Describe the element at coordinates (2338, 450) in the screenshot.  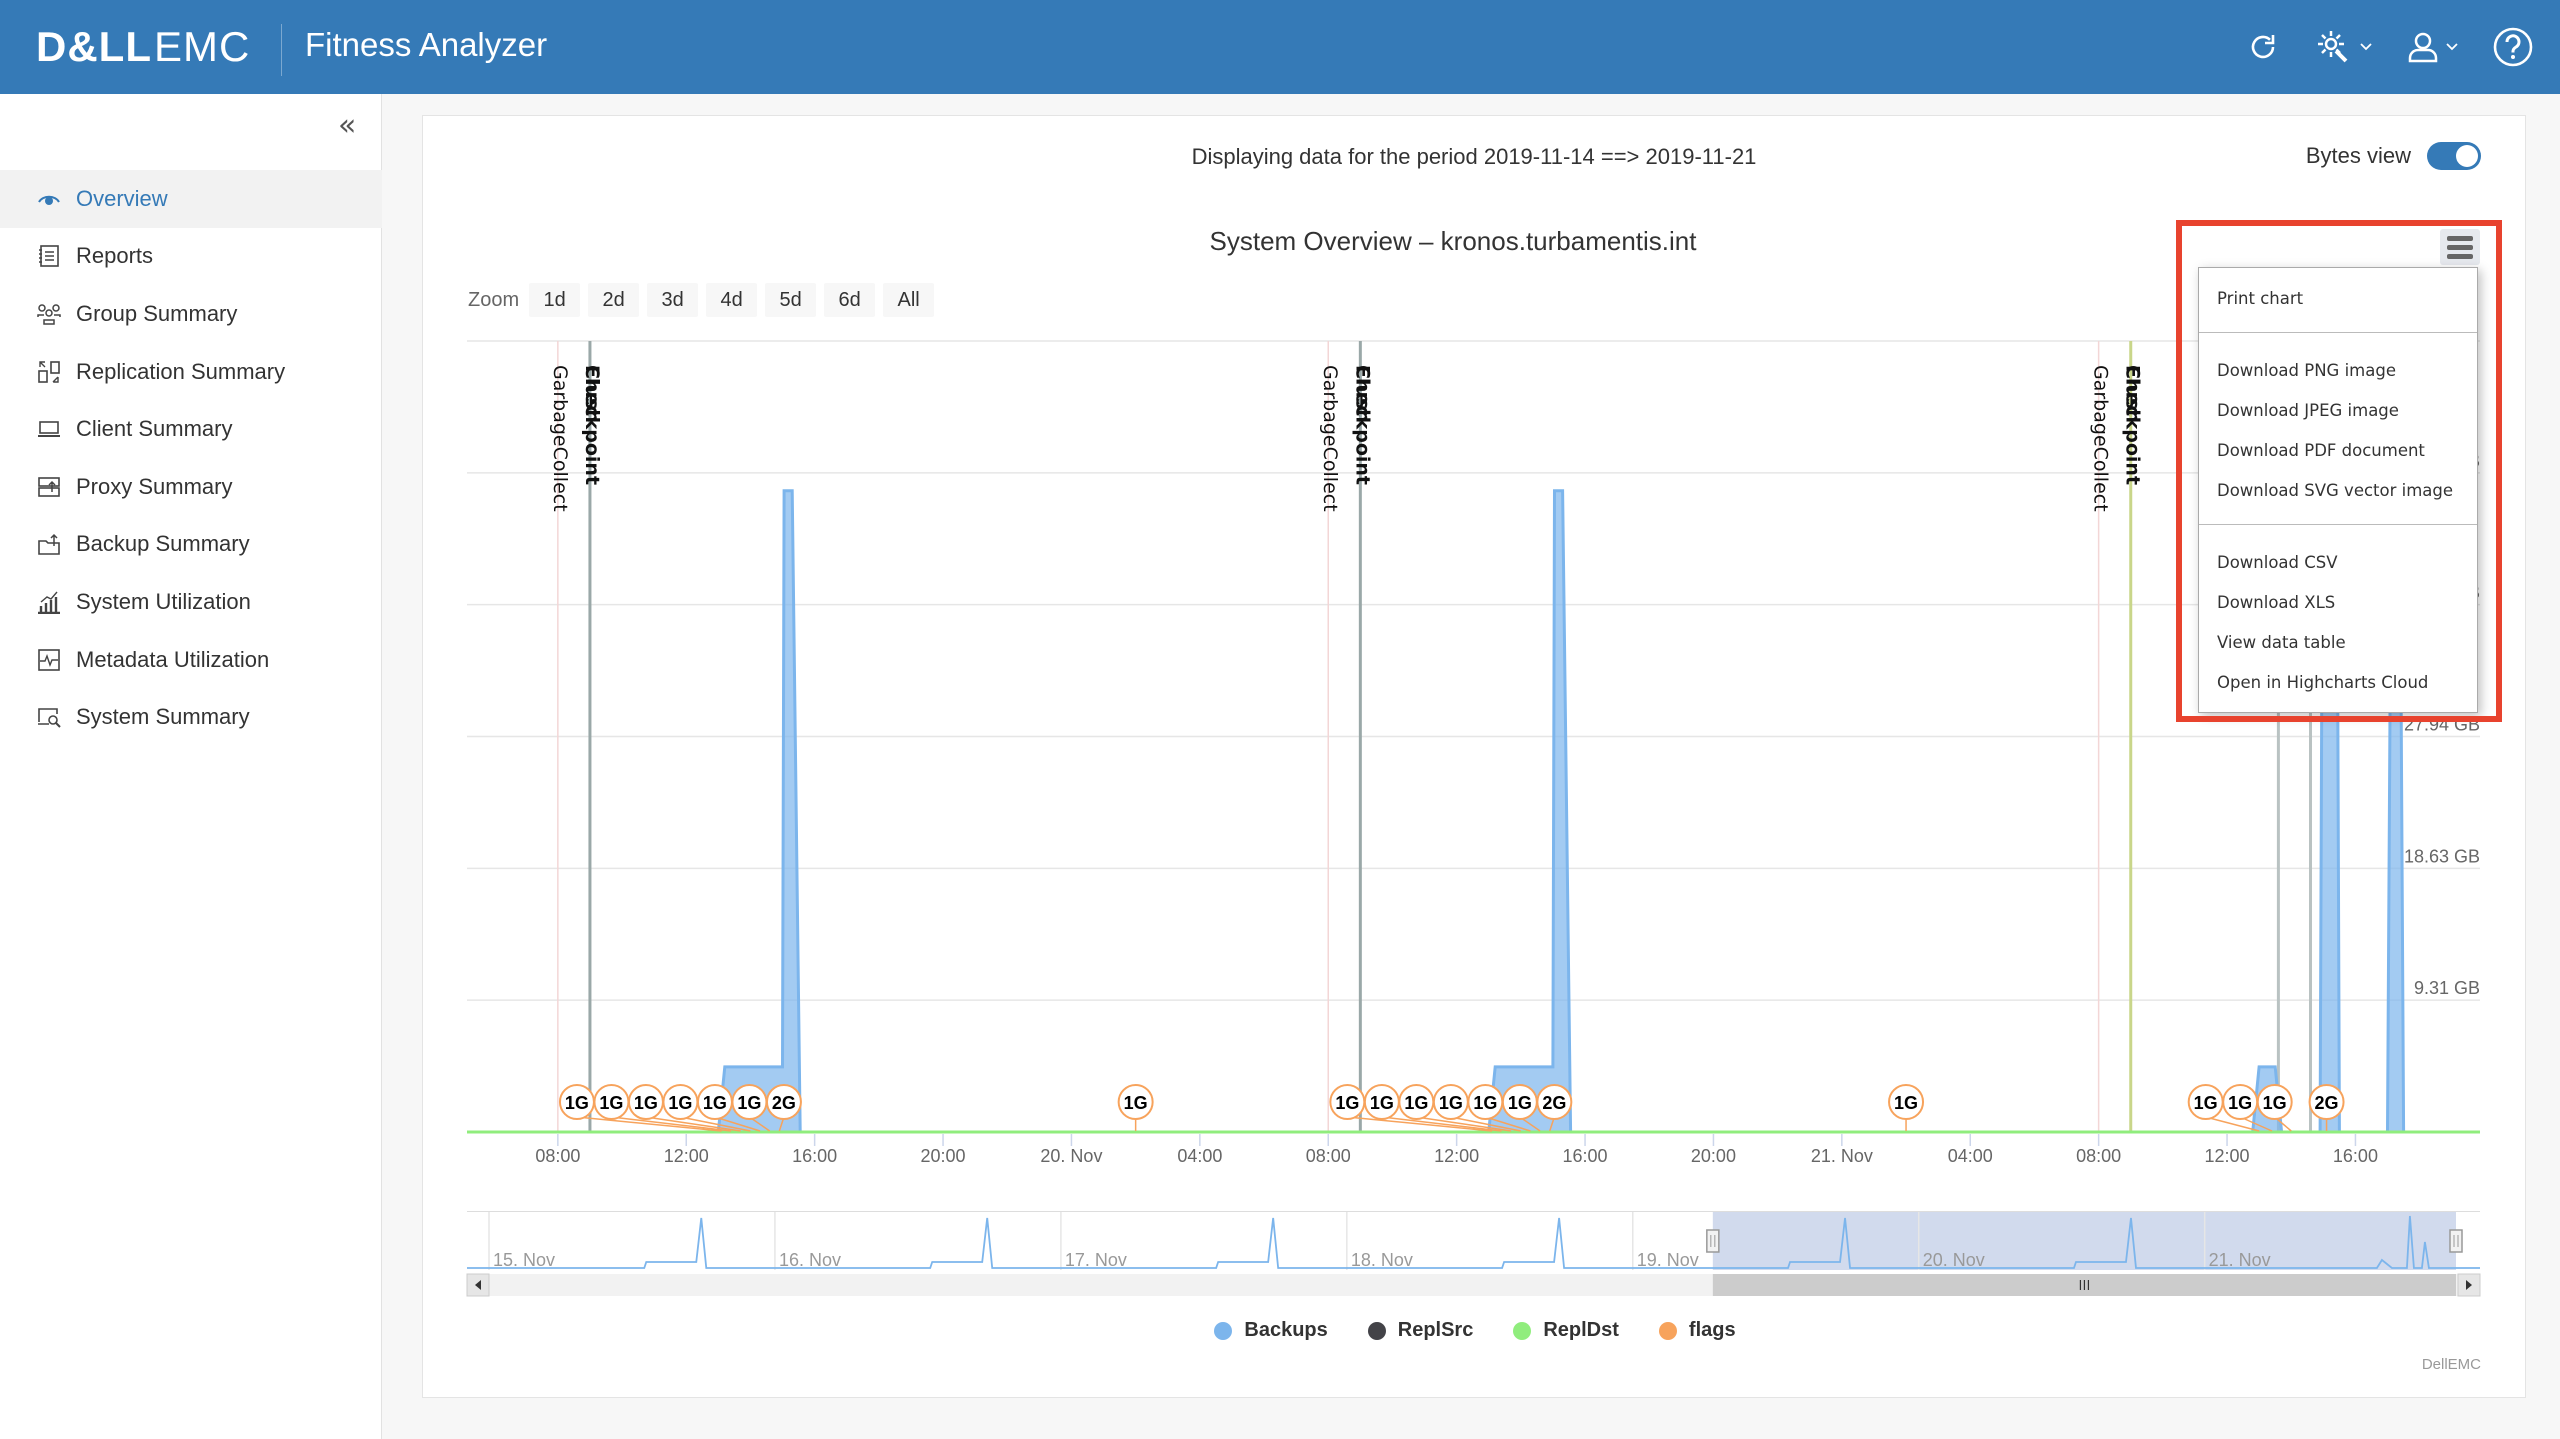
I see `menu-item-download-pdf-document: Download PDF document` at that location.